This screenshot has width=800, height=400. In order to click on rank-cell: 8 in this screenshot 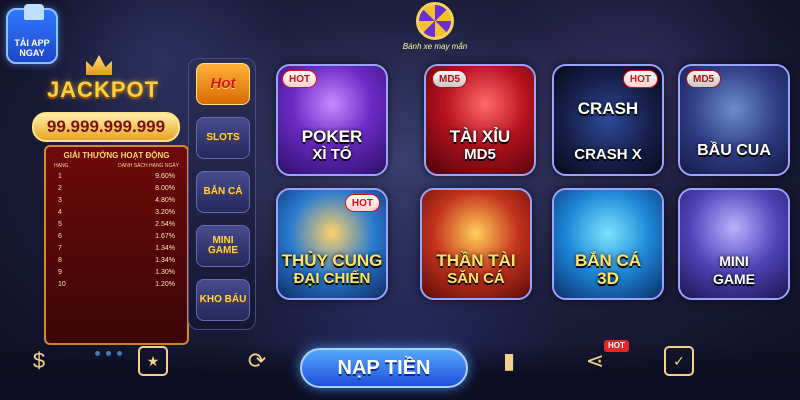, I will do `click(60, 260)`.